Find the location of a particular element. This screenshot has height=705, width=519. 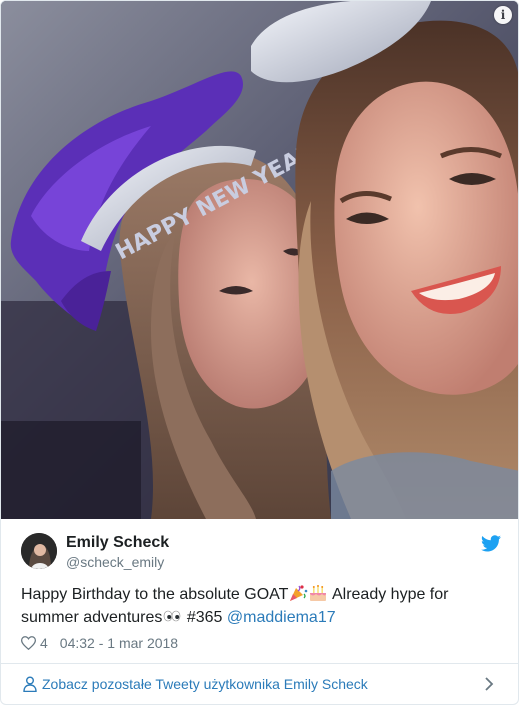

twitter-bird-icon is located at coordinates (491, 543).